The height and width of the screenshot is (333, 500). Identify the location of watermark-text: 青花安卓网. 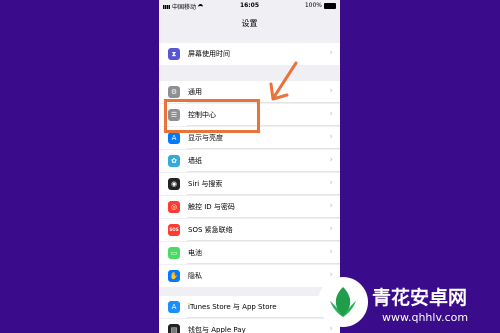
(420, 298).